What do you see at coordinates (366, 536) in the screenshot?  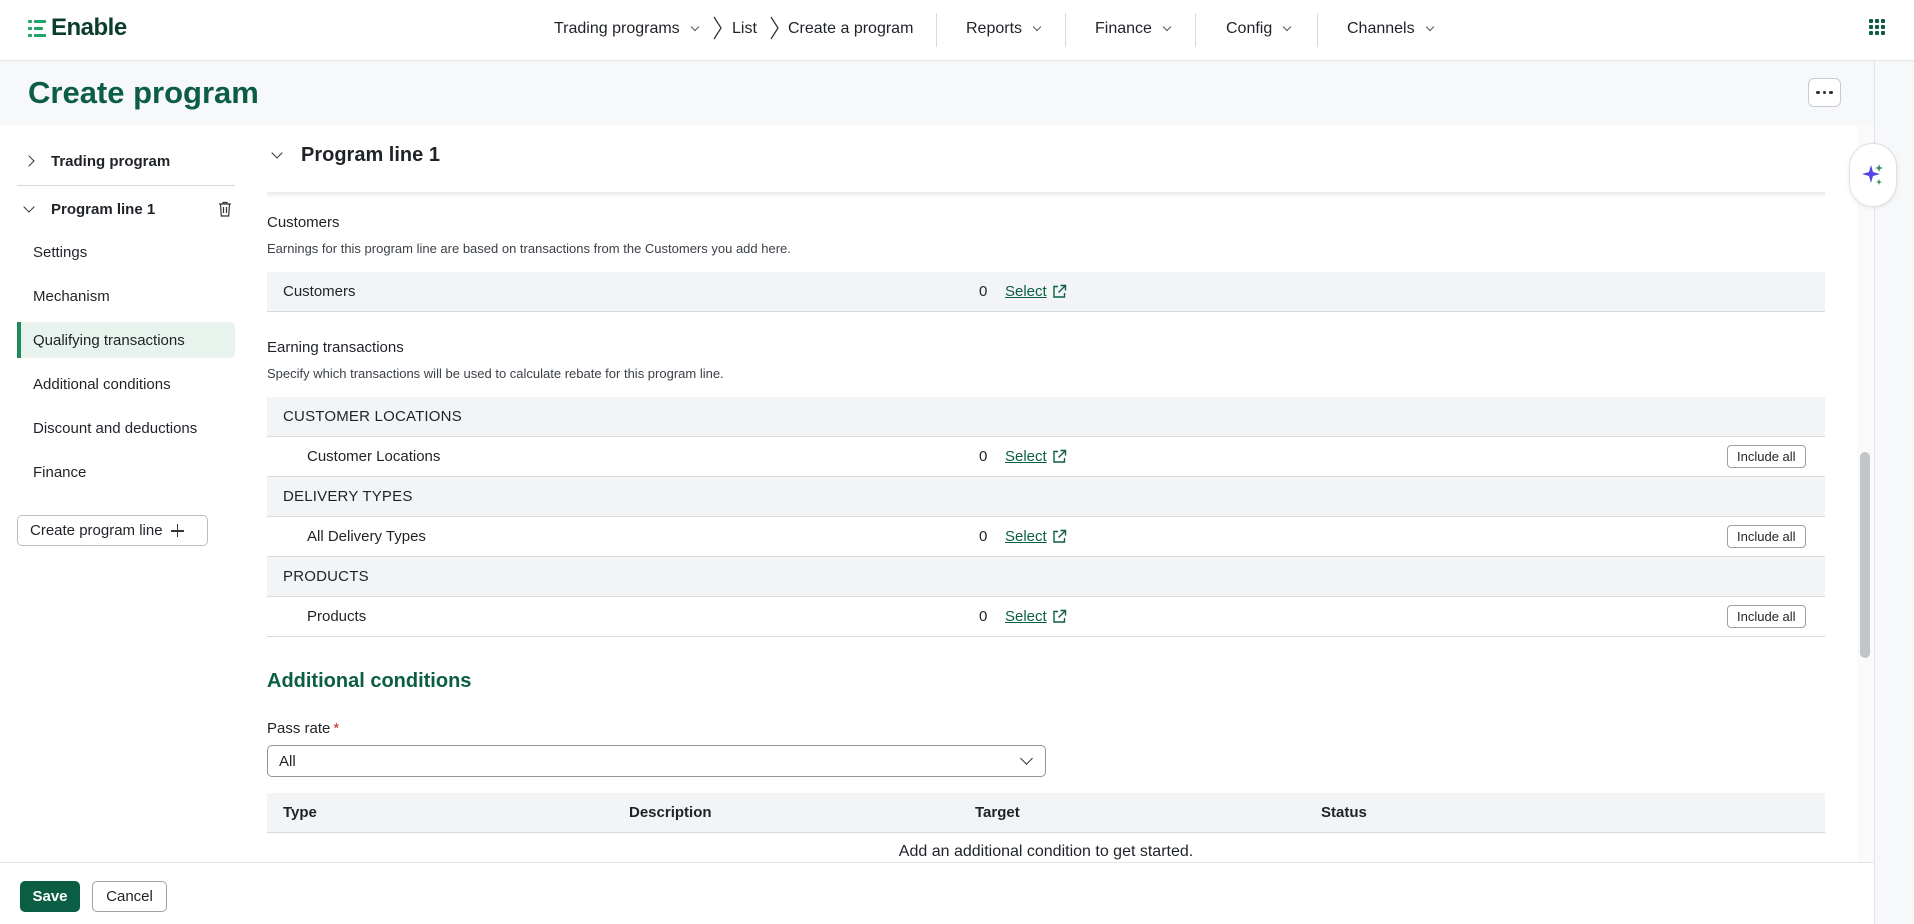 I see `delivery-types-label: All Delivery Types` at bounding box center [366, 536].